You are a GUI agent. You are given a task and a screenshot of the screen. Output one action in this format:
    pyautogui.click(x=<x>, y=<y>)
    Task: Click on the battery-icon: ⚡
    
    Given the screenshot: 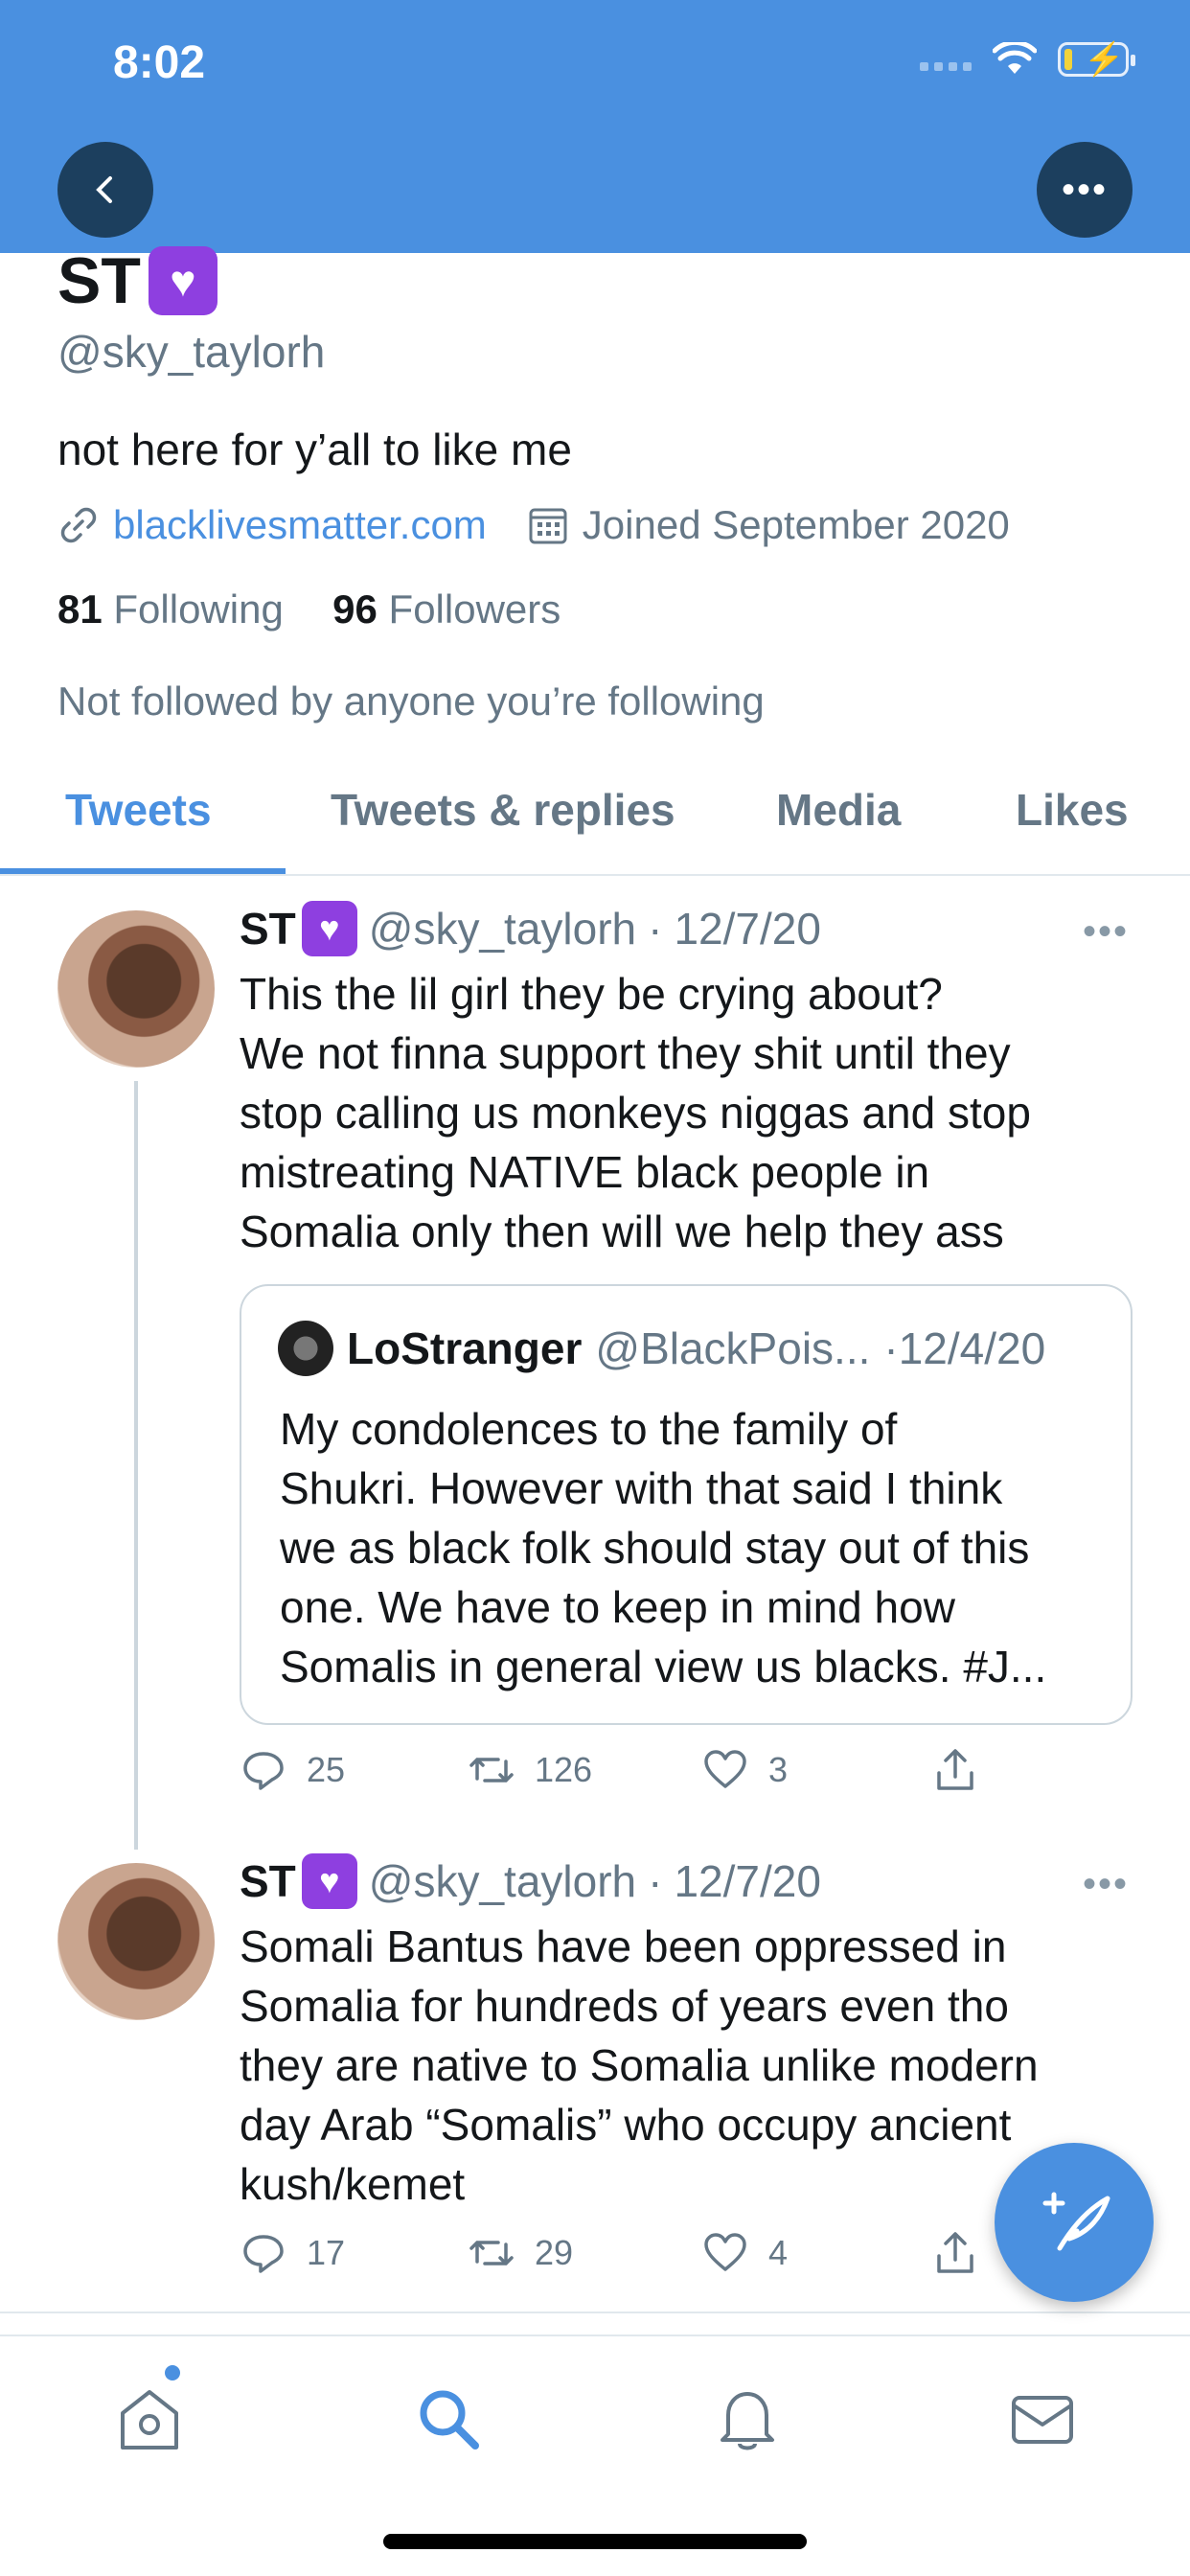 What is the action you would take?
    pyautogui.click(x=1097, y=59)
    